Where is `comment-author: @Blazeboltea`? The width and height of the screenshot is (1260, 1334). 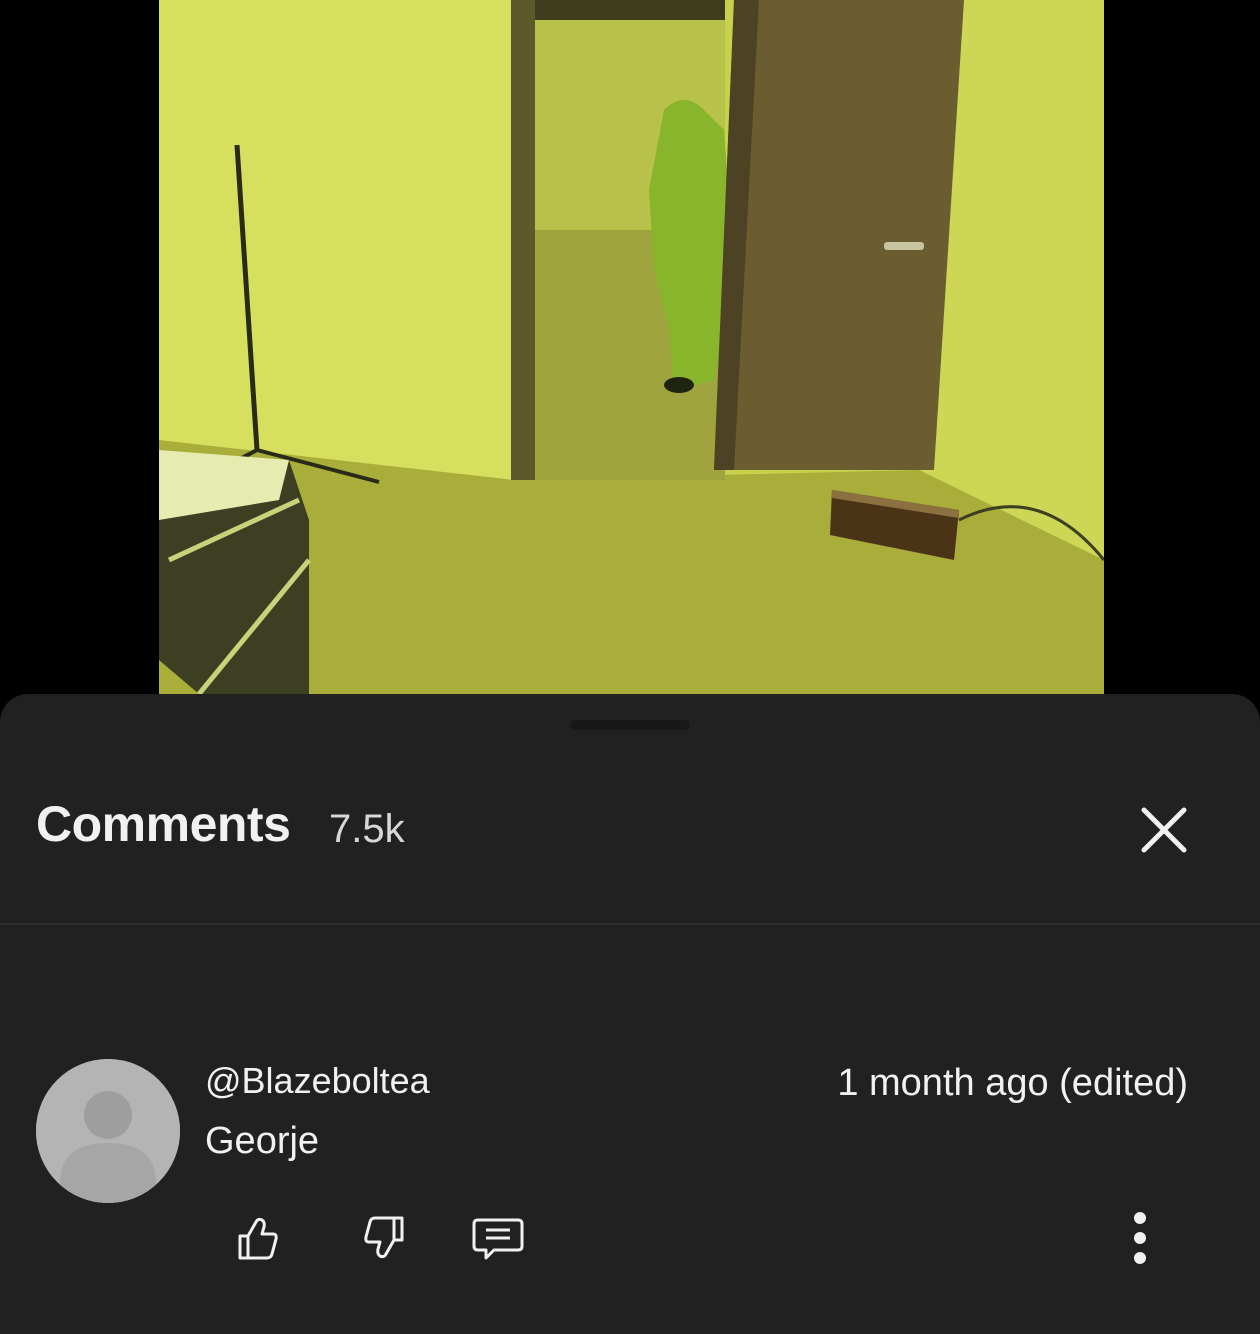
comment-author: @Blazeboltea is located at coordinates (317, 1081).